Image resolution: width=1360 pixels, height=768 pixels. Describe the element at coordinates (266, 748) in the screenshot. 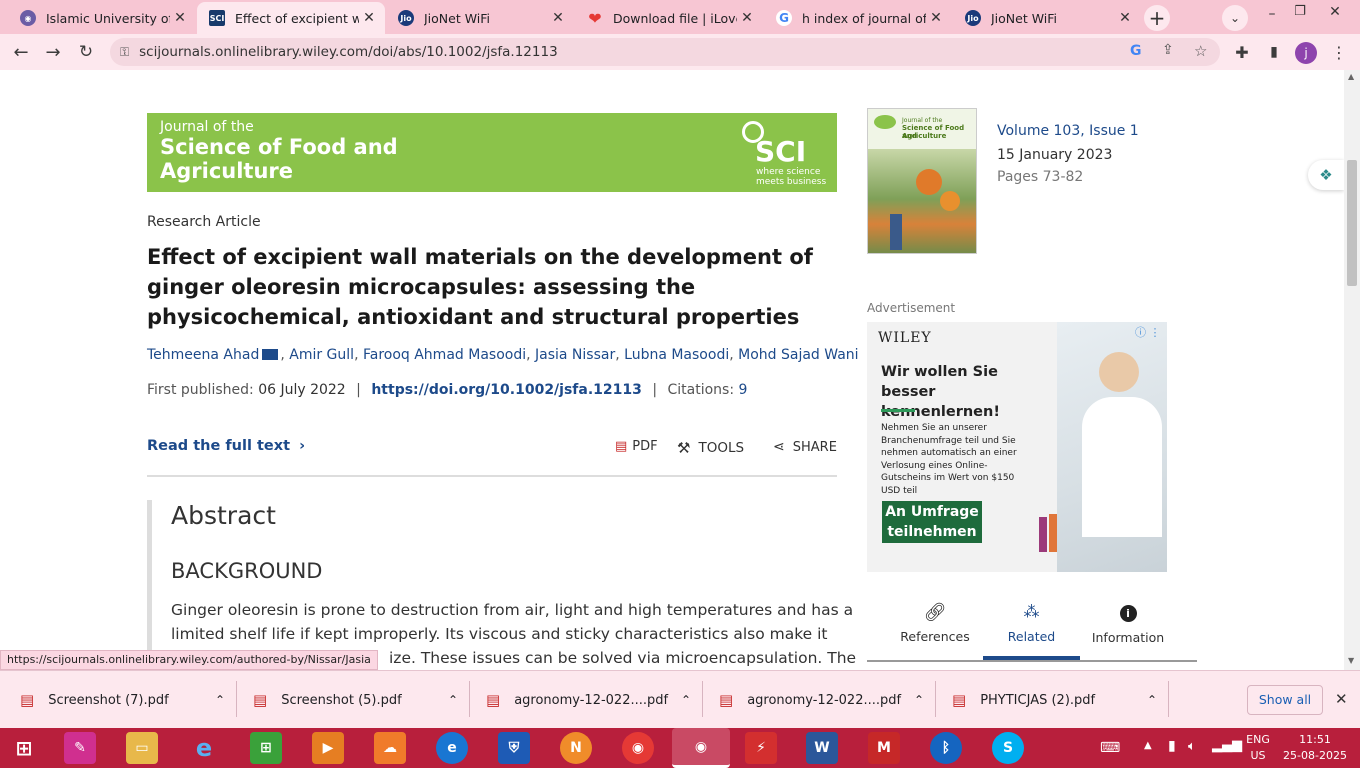

I see `store-icon: ⊞` at that location.